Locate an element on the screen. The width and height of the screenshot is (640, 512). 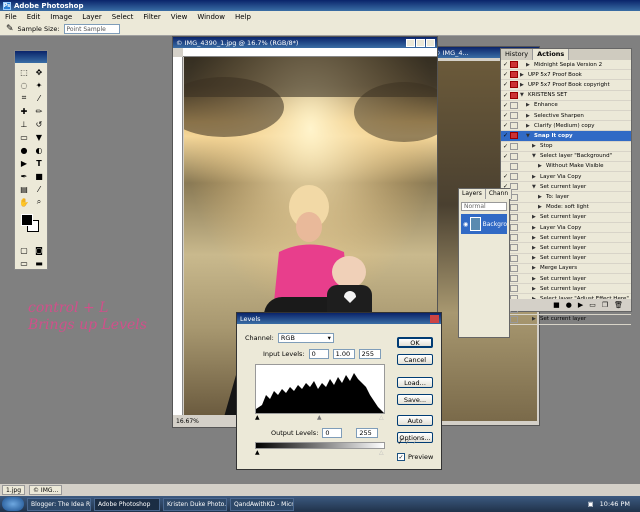
output-white-field: 255 is located at coordinates (367, 433).